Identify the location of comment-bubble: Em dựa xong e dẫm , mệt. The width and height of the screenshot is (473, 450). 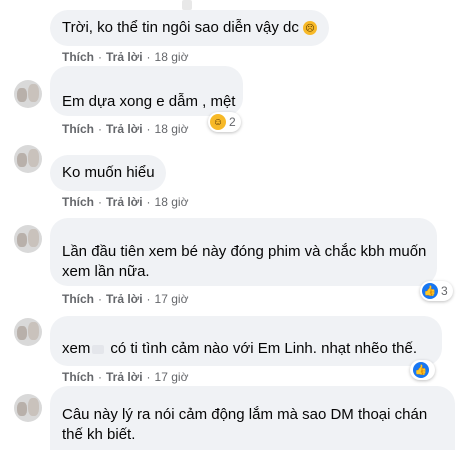
(146, 91).